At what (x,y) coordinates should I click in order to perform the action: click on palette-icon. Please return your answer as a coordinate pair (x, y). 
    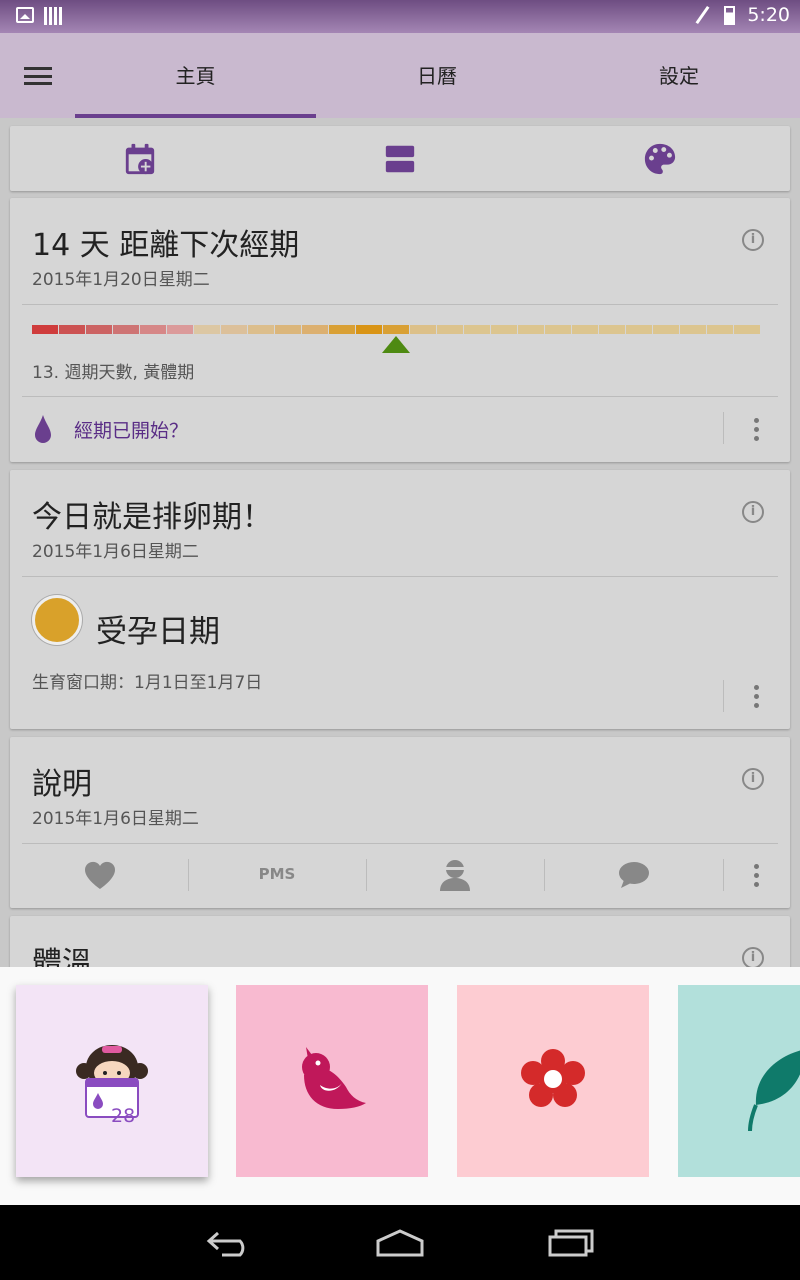
    Looking at the image, I should click on (660, 159).